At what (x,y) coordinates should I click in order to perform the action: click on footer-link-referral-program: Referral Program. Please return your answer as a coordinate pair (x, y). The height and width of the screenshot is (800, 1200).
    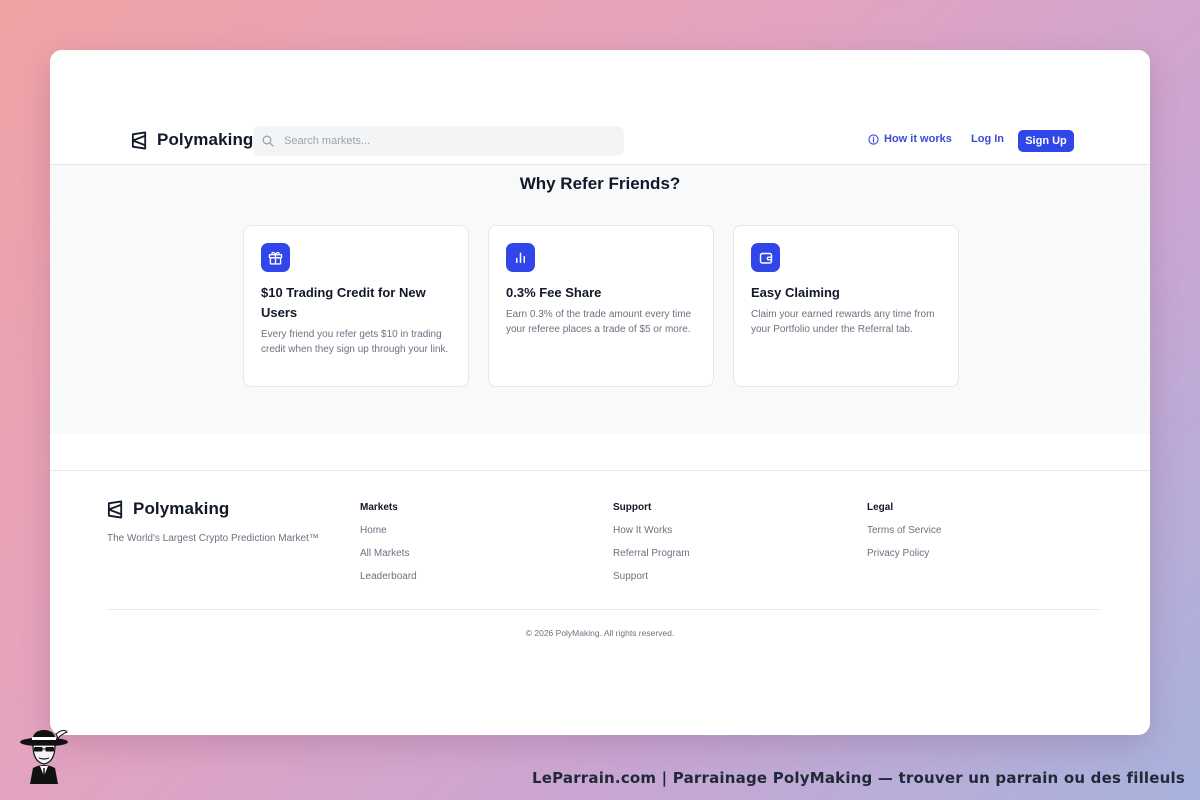
    Looking at the image, I should click on (651, 558).